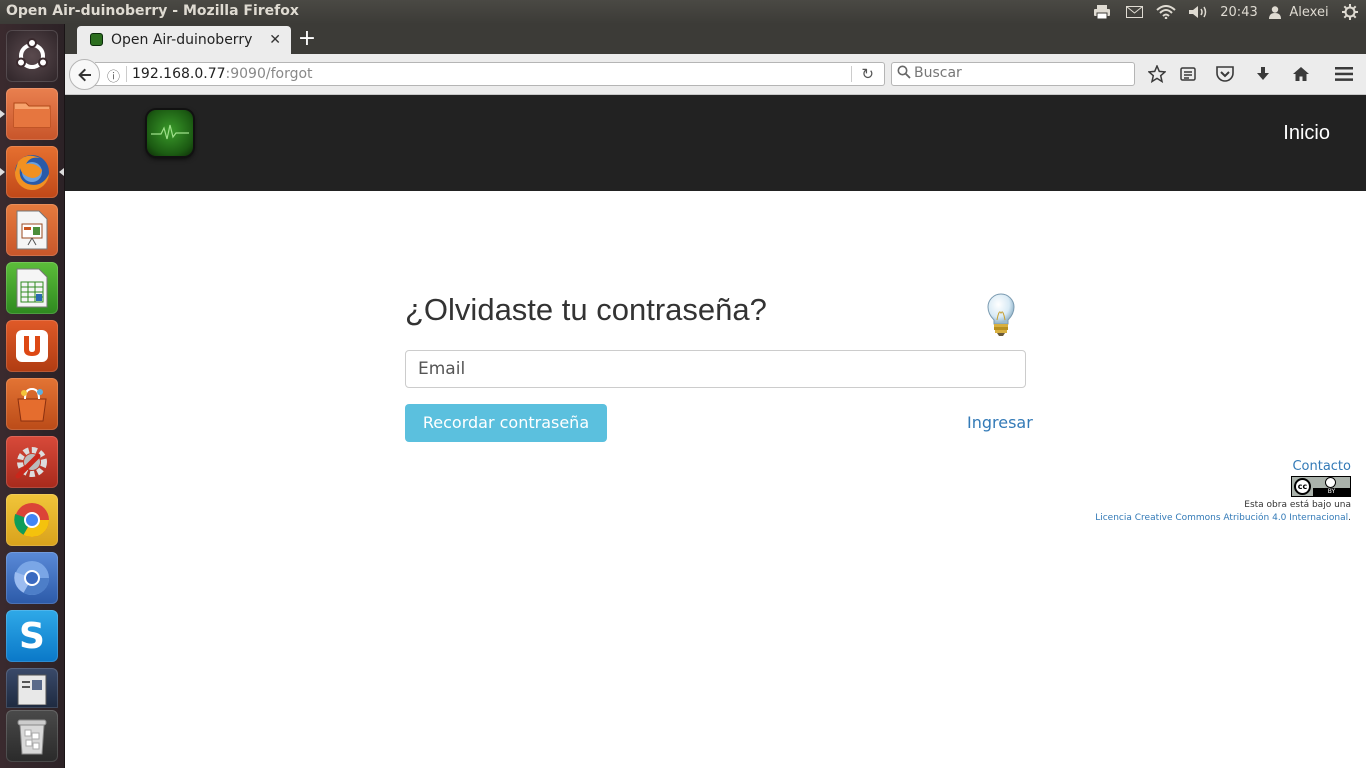  What do you see at coordinates (32, 636) in the screenshot?
I see `skype-icon: S` at bounding box center [32, 636].